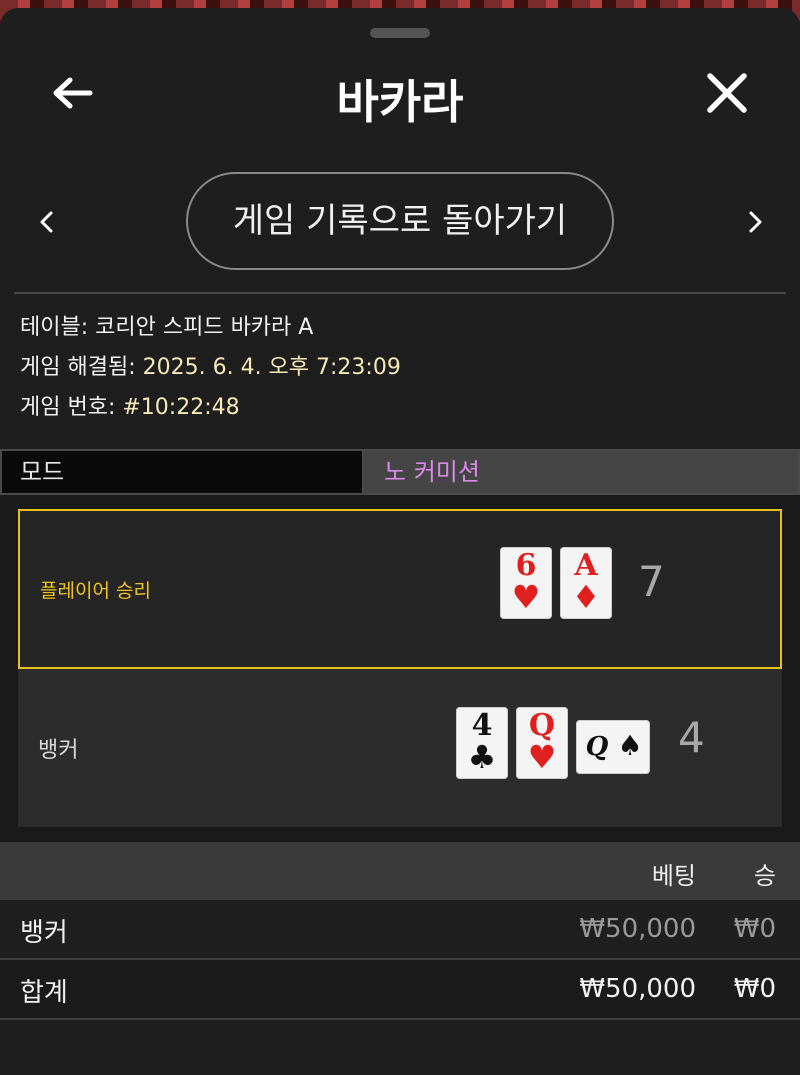  What do you see at coordinates (586, 597) in the screenshot?
I see `diamond-icon: ♦` at bounding box center [586, 597].